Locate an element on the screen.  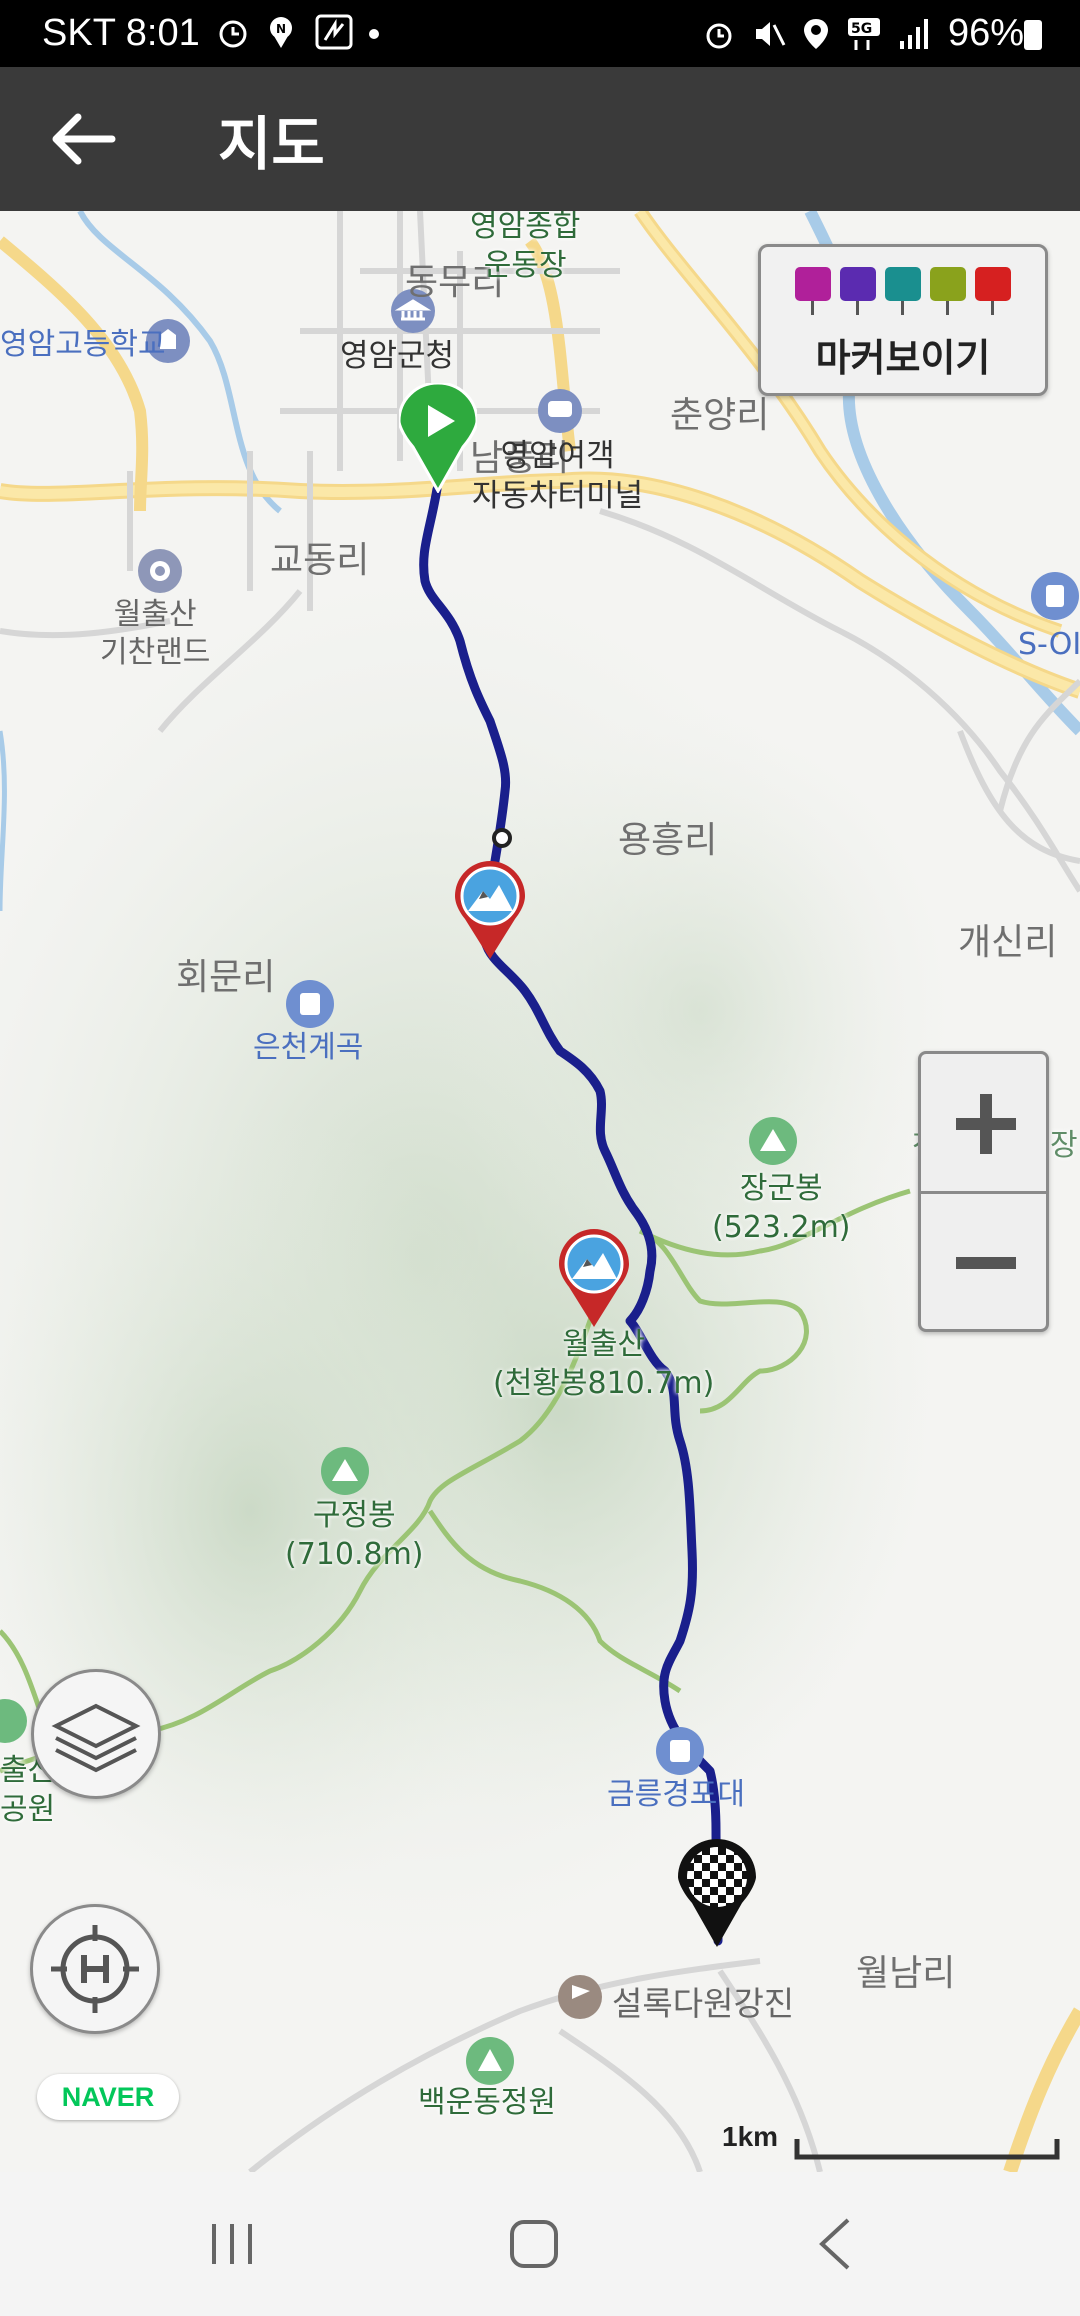
show-markers-button: 마커보이기 is located at coordinates (903, 320).